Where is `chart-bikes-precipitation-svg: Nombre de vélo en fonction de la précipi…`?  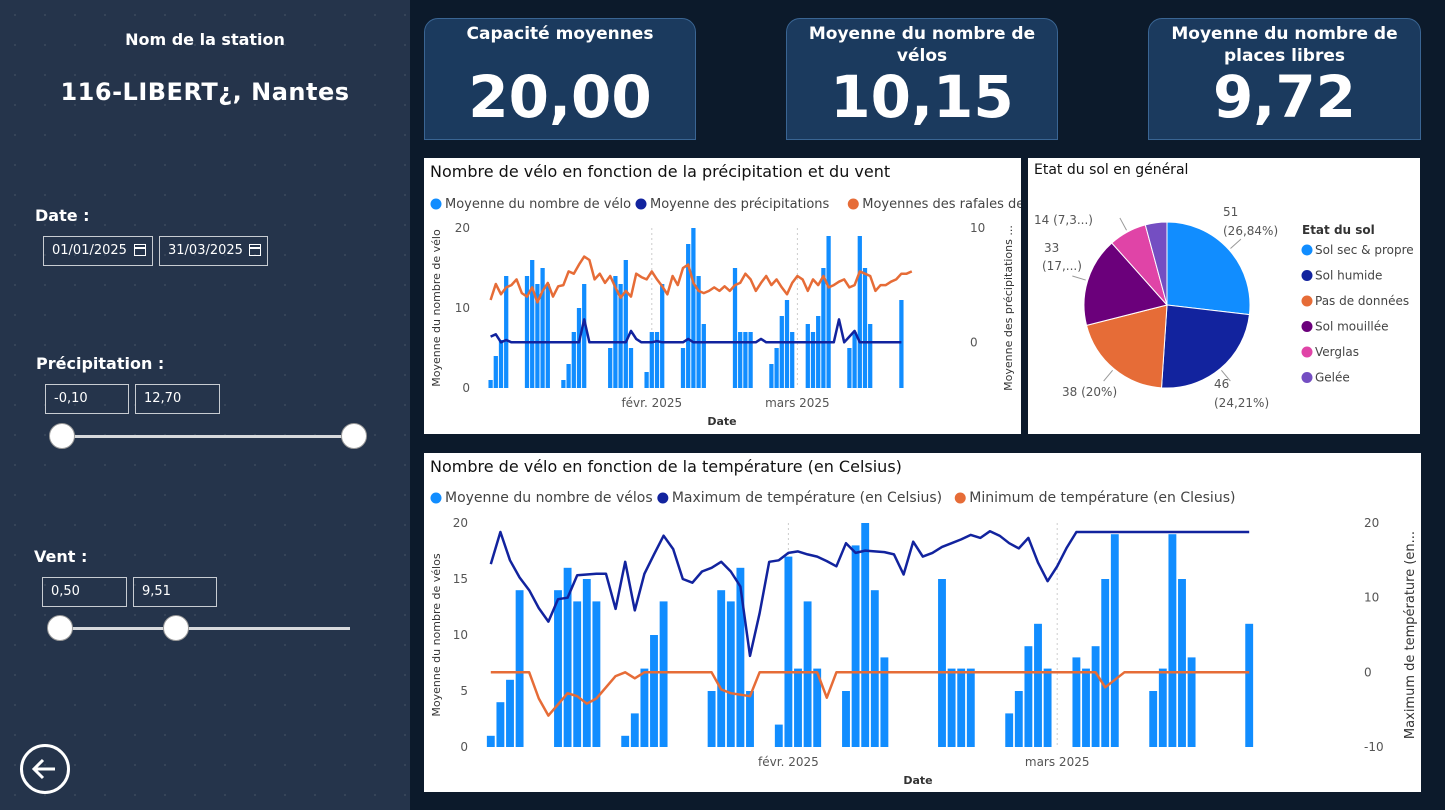 chart-bikes-precipitation-svg: Nombre de vélo en fonction de la précipi… is located at coordinates (747, 295).